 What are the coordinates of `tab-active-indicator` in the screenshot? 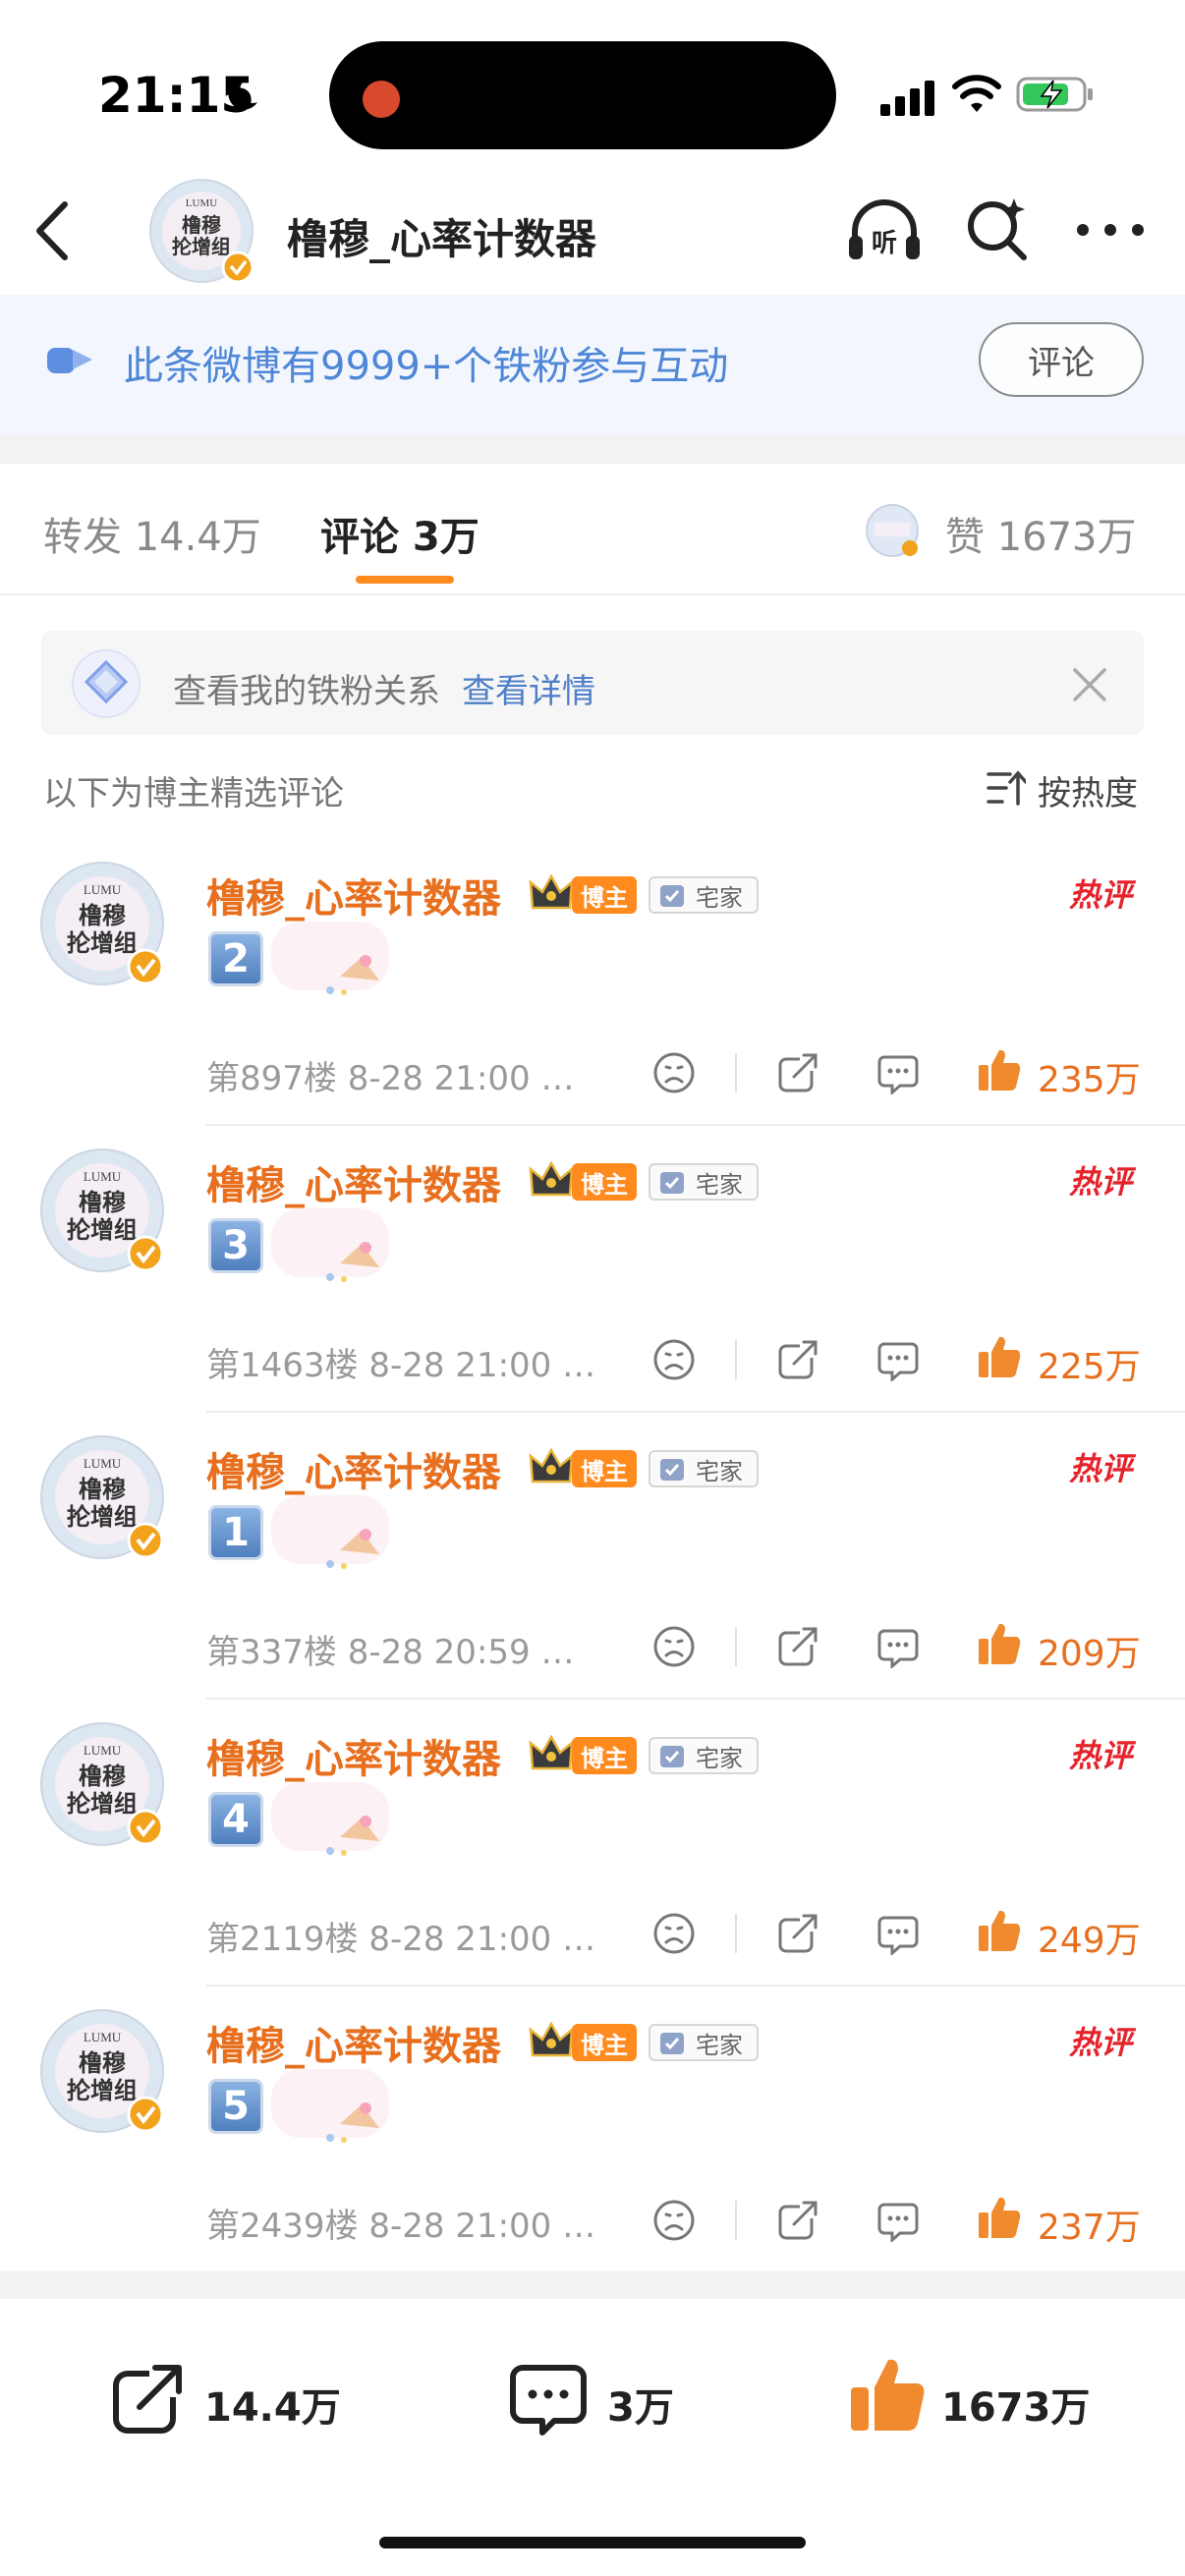 It's located at (405, 580).